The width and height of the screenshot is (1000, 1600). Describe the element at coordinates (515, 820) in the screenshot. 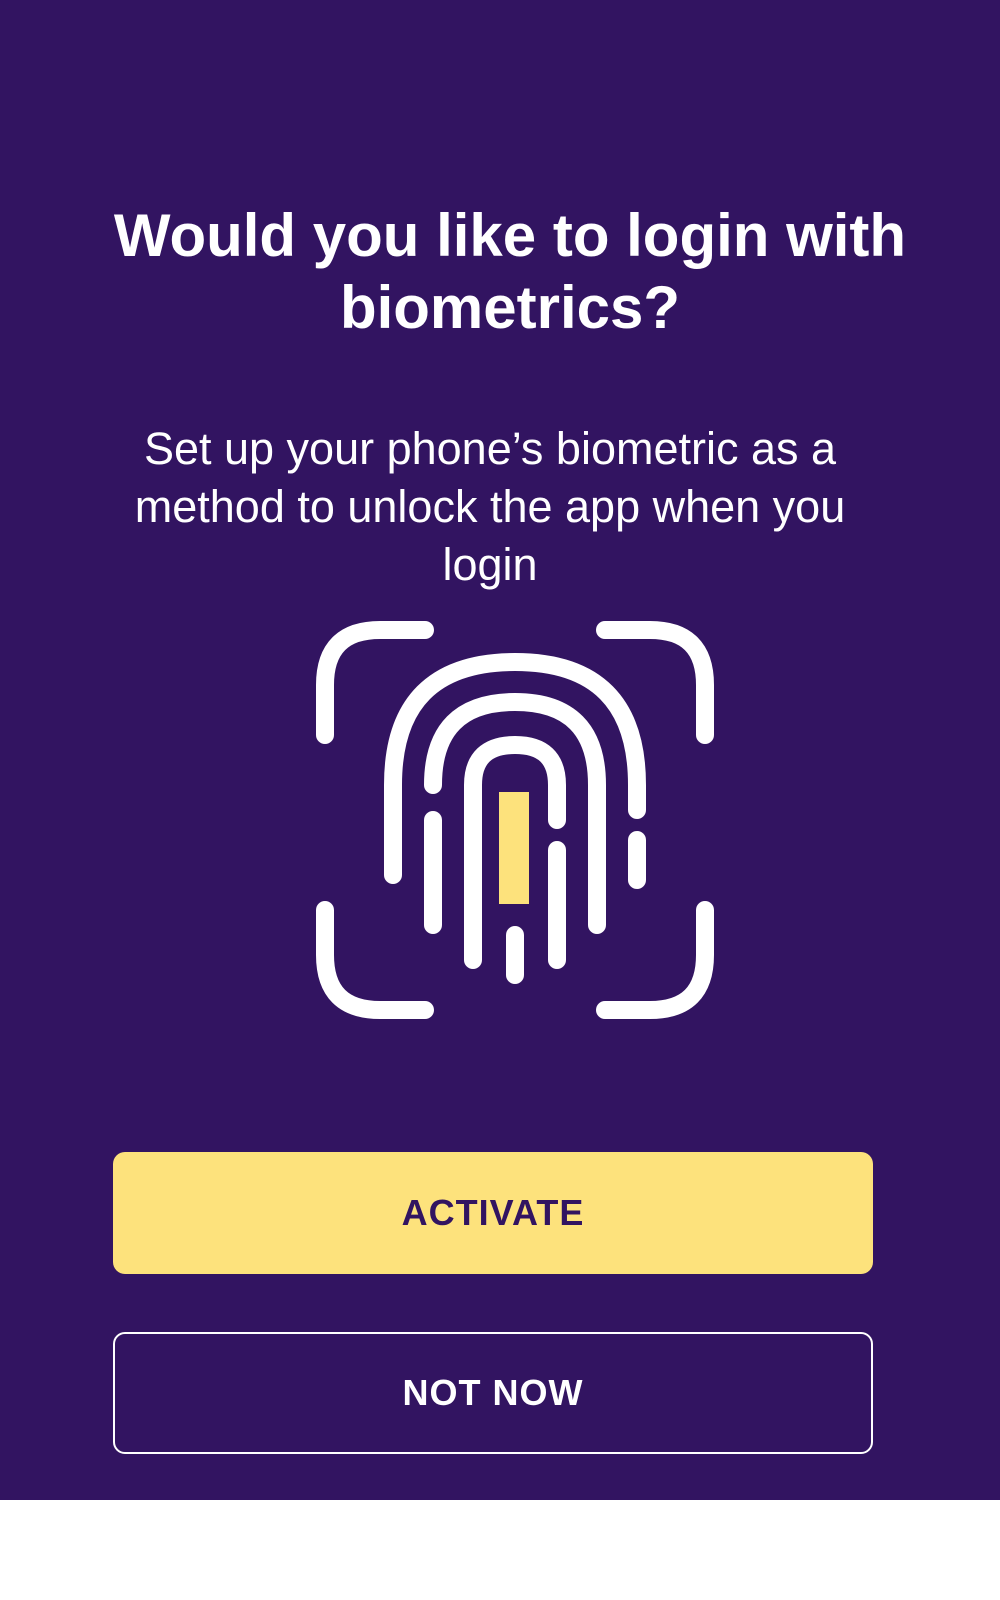

I see `fingerprint-scan-icon` at that location.